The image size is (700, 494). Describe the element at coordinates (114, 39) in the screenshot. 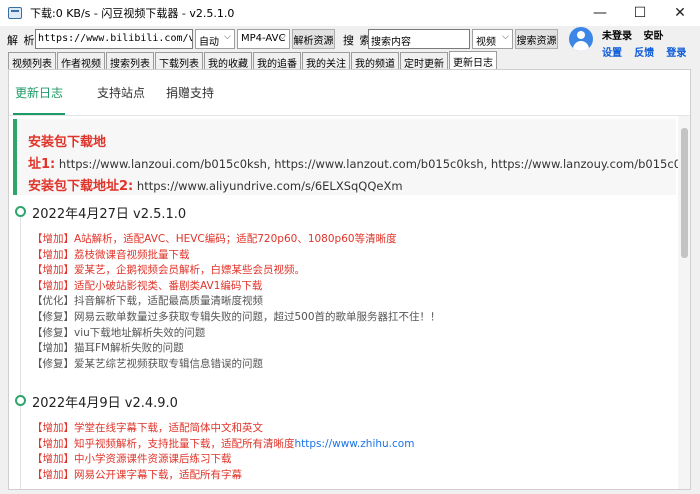

I see `url-input: https://www.bilibili.com/video/BV1P` at that location.